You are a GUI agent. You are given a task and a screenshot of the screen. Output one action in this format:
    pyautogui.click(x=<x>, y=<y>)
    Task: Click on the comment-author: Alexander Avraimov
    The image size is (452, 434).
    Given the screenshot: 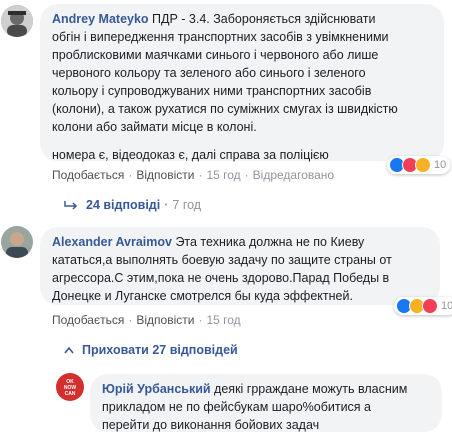 What is the action you would take?
    pyautogui.click(x=112, y=242)
    